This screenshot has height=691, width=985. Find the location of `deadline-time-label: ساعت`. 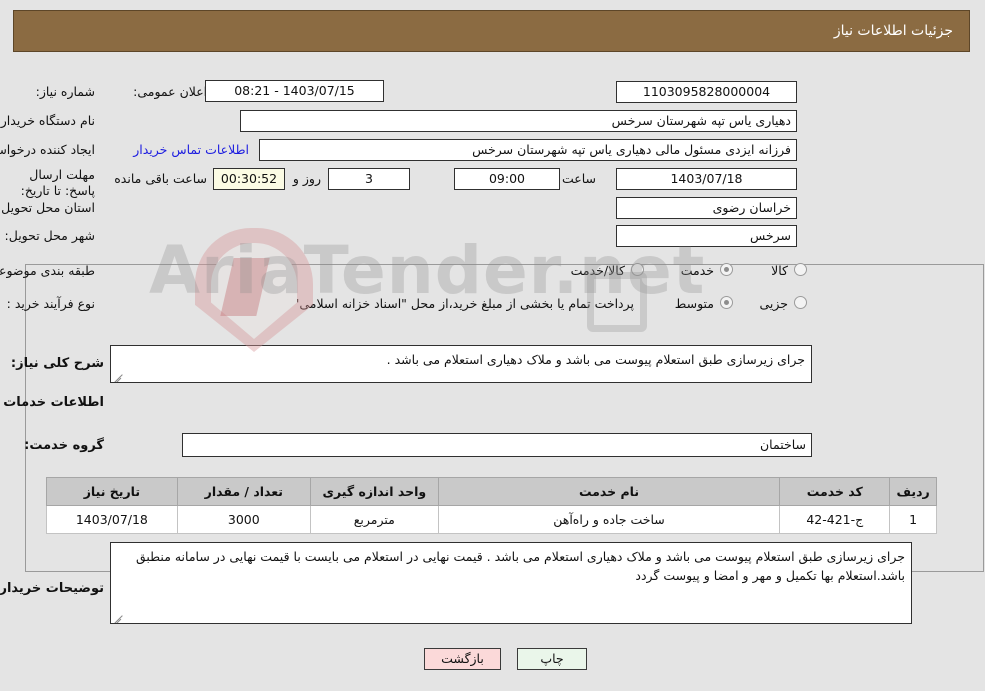

deadline-time-label: ساعت is located at coordinates (579, 178).